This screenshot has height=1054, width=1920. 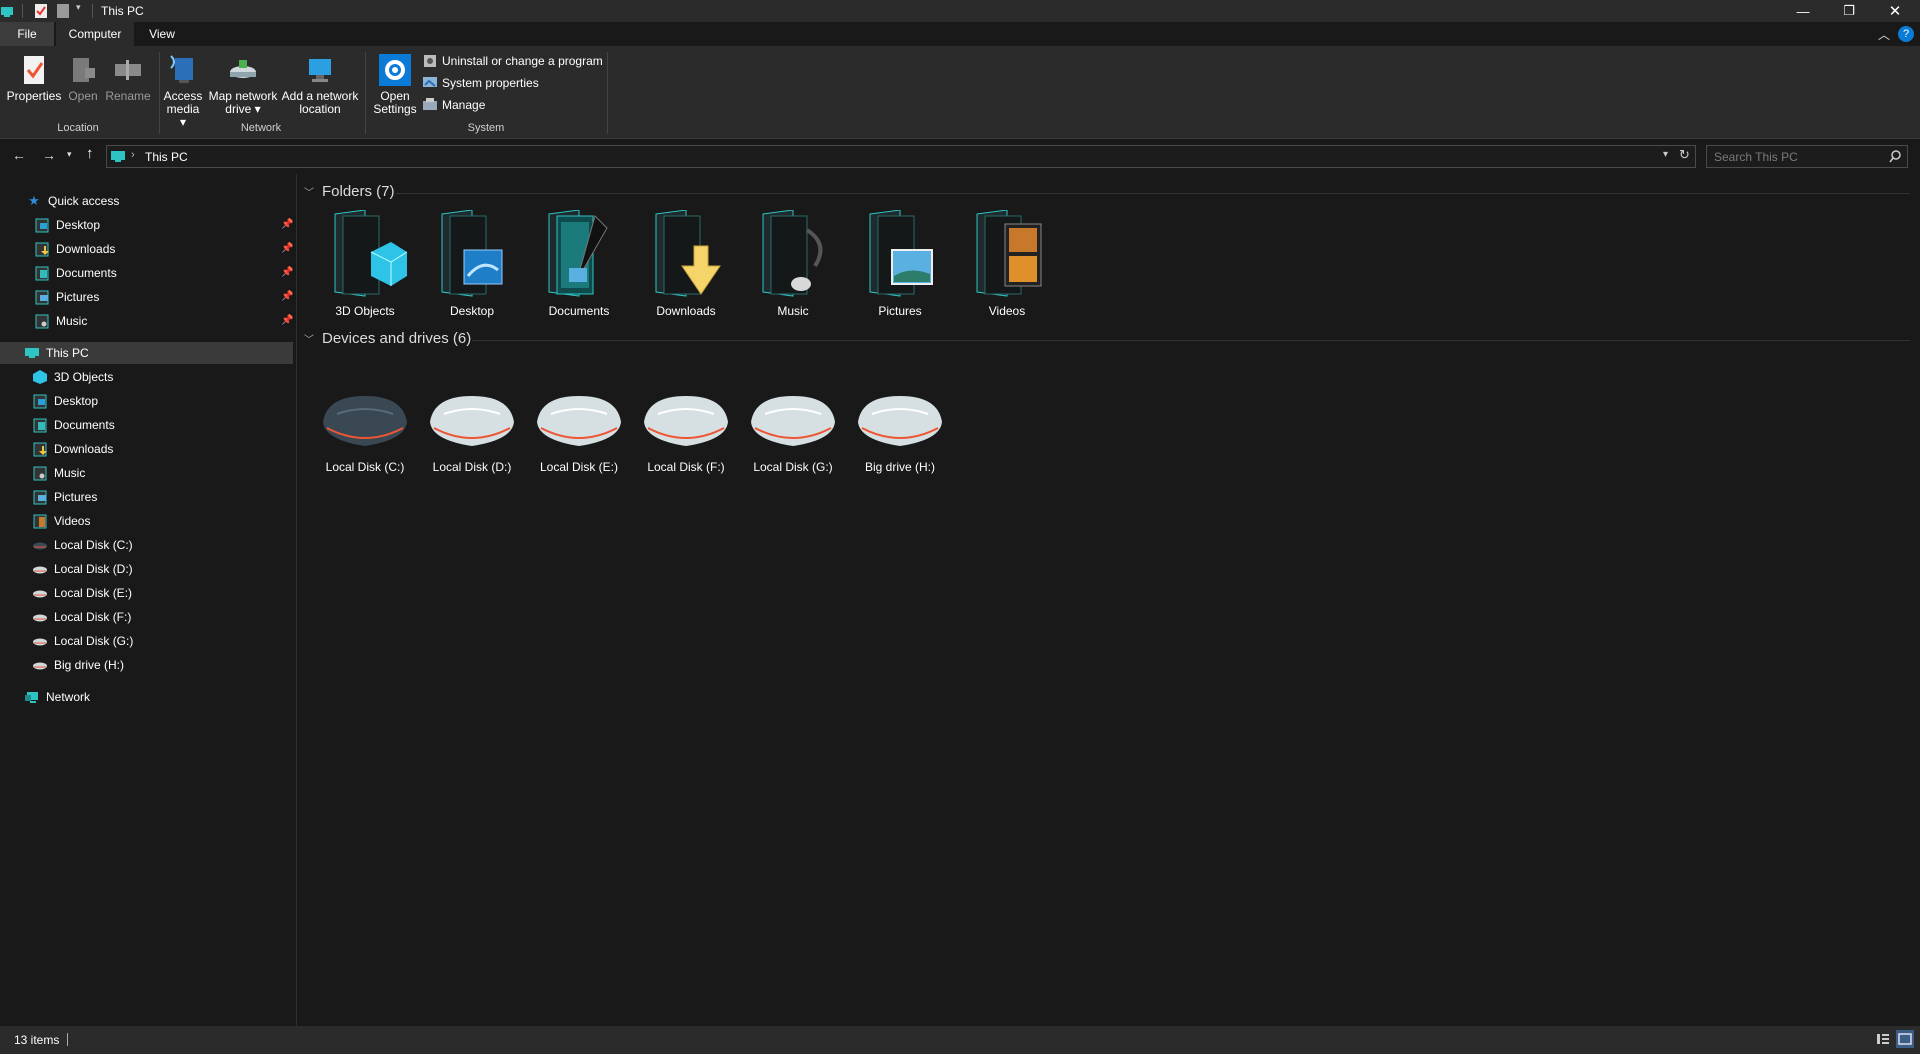 I want to click on minimize-ribbon-icon: ︿, so click(x=1884, y=34).